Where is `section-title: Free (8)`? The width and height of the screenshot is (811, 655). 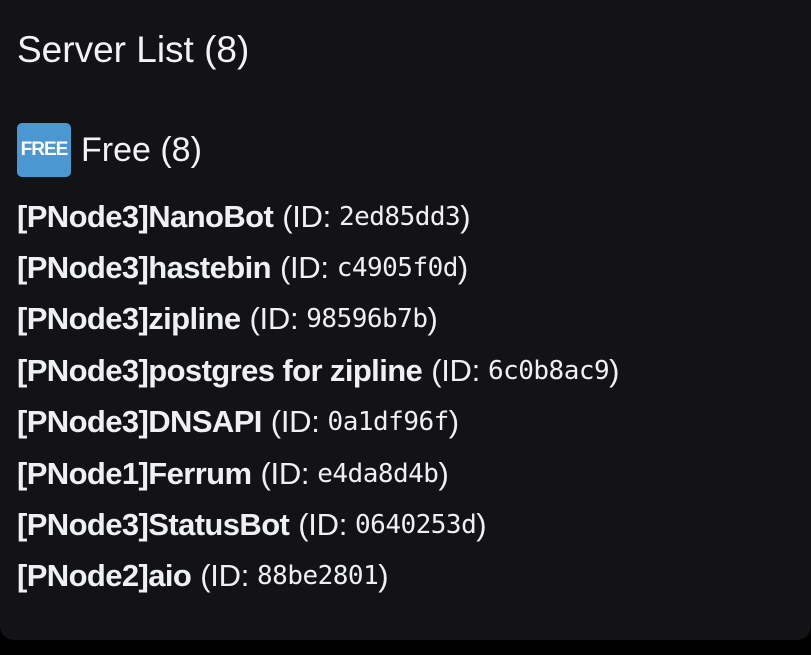
section-title: Free (8) is located at coordinates (141, 149).